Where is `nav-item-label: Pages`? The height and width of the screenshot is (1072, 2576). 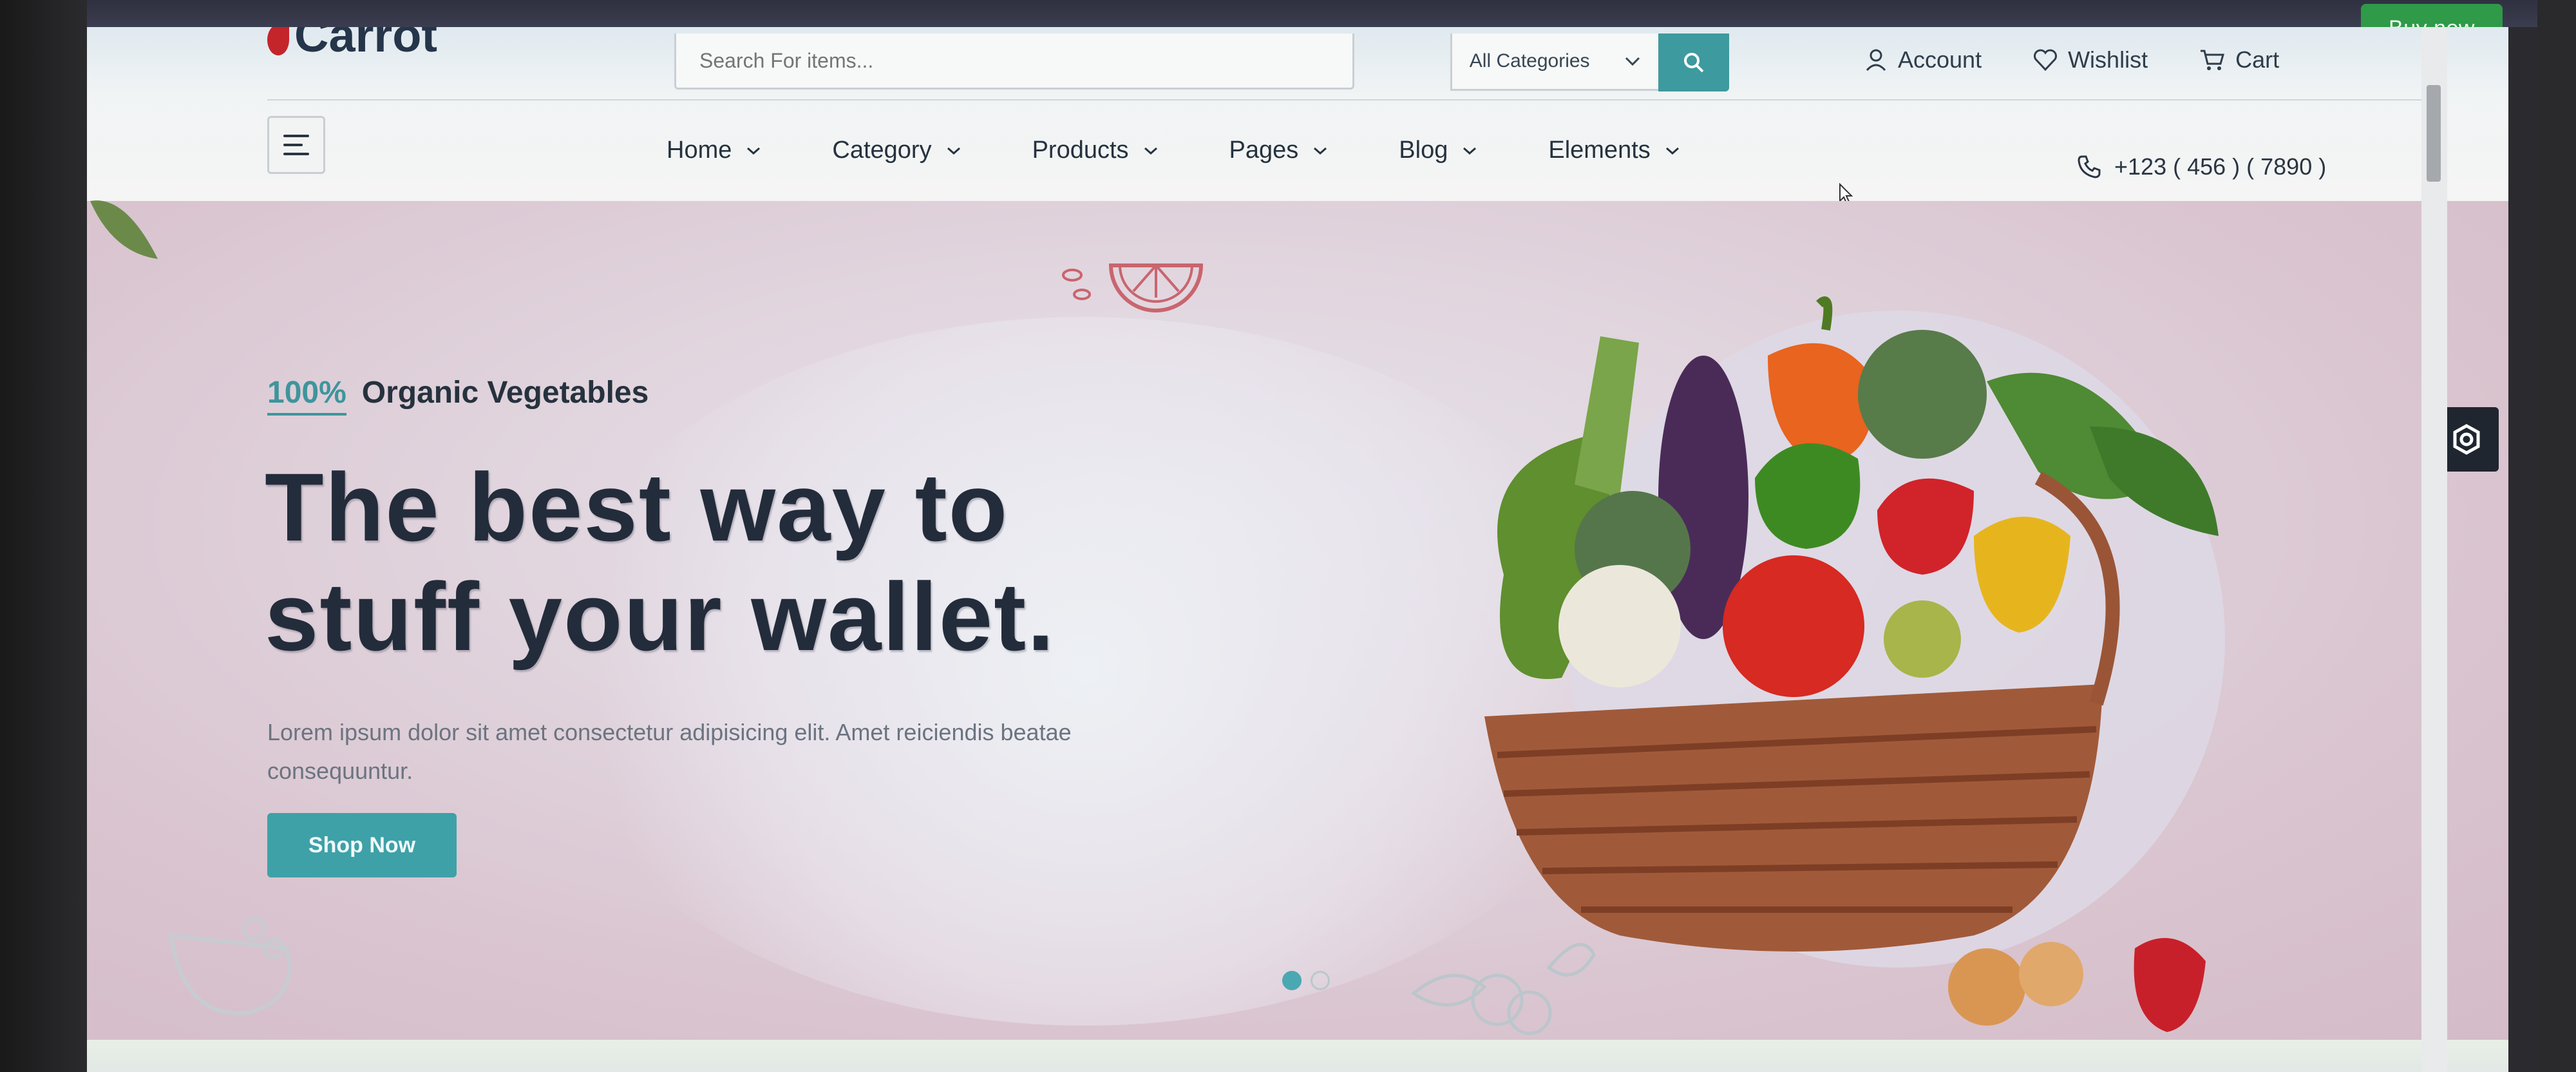
nav-item-label: Pages is located at coordinates (1264, 151).